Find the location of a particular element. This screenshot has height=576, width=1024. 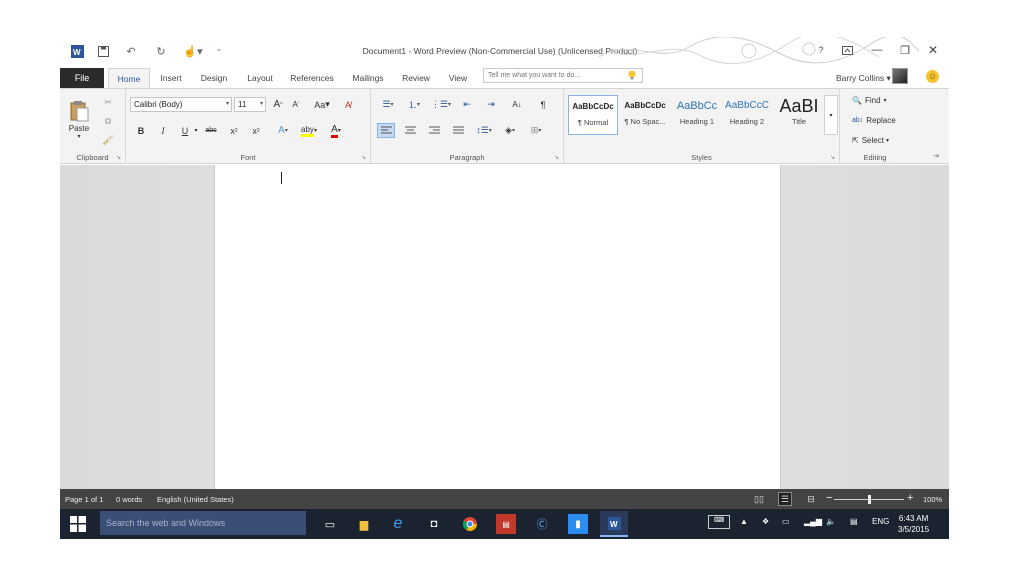

paste-button: Paste ▾ is located at coordinates (79, 120).